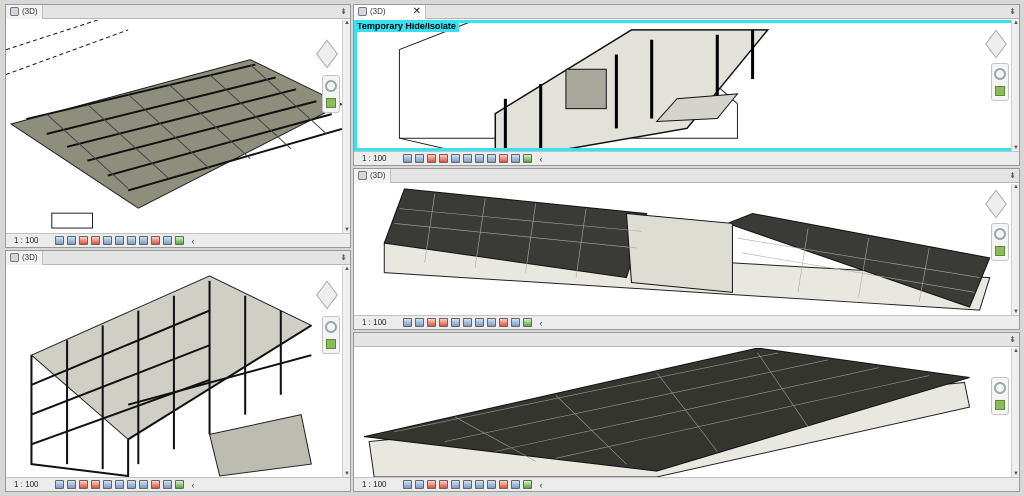  What do you see at coordinates (417, 11) in the screenshot?
I see `close-tab-icon: ✕` at bounding box center [417, 11].